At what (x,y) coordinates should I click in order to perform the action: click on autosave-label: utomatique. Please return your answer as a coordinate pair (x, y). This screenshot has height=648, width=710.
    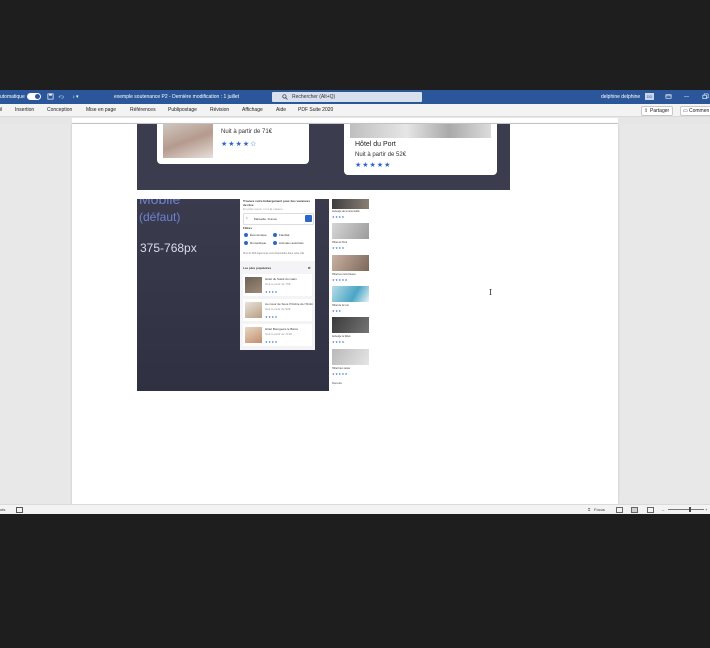
    Looking at the image, I should click on (12, 97).